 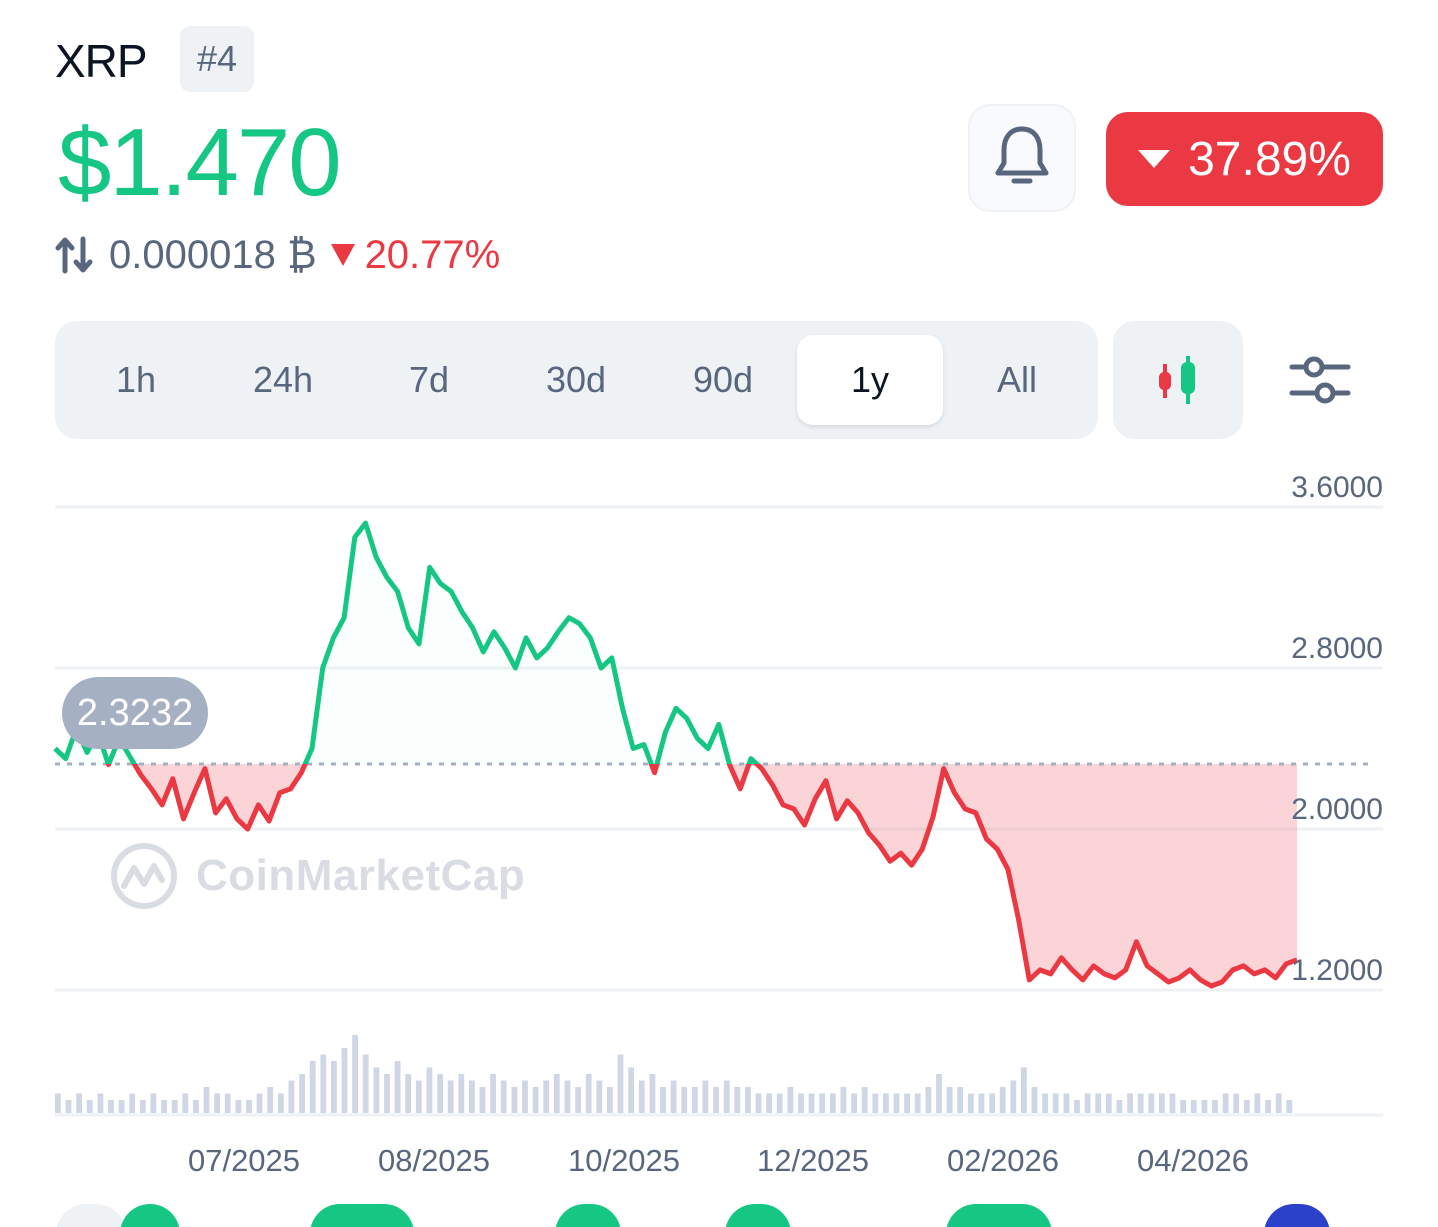 What do you see at coordinates (217, 59) in the screenshot?
I see `rank-badge: #4` at bounding box center [217, 59].